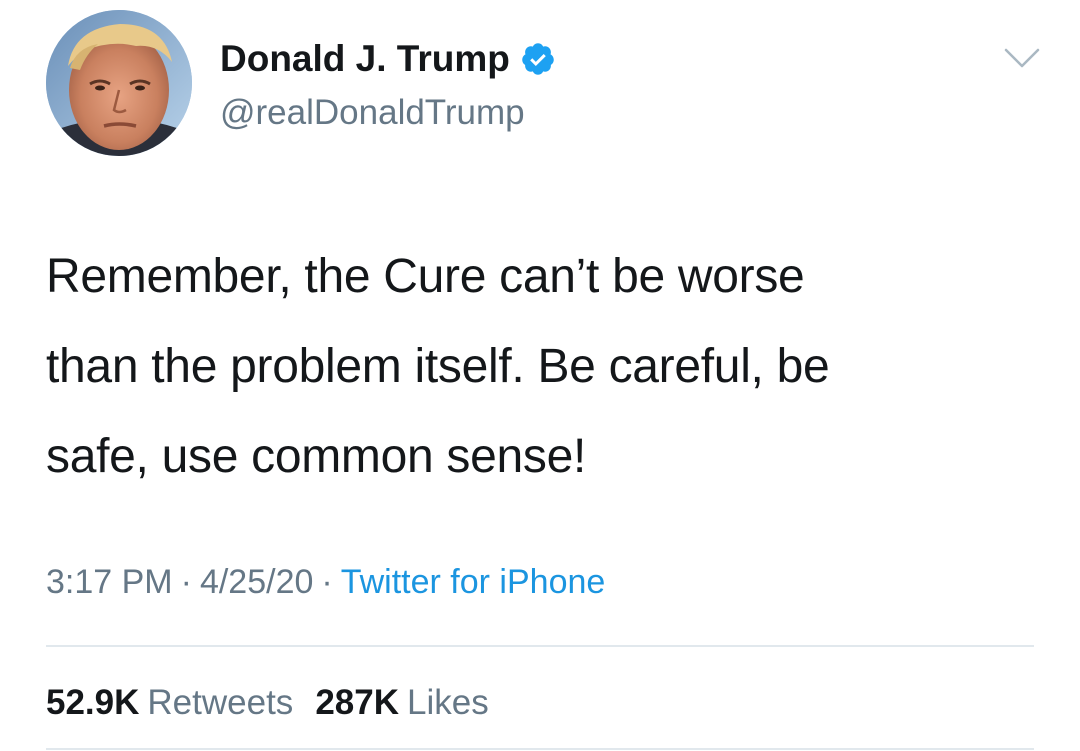  I want to click on tweet-stats: 52.9K Retweets 287K Likes, so click(267, 703).